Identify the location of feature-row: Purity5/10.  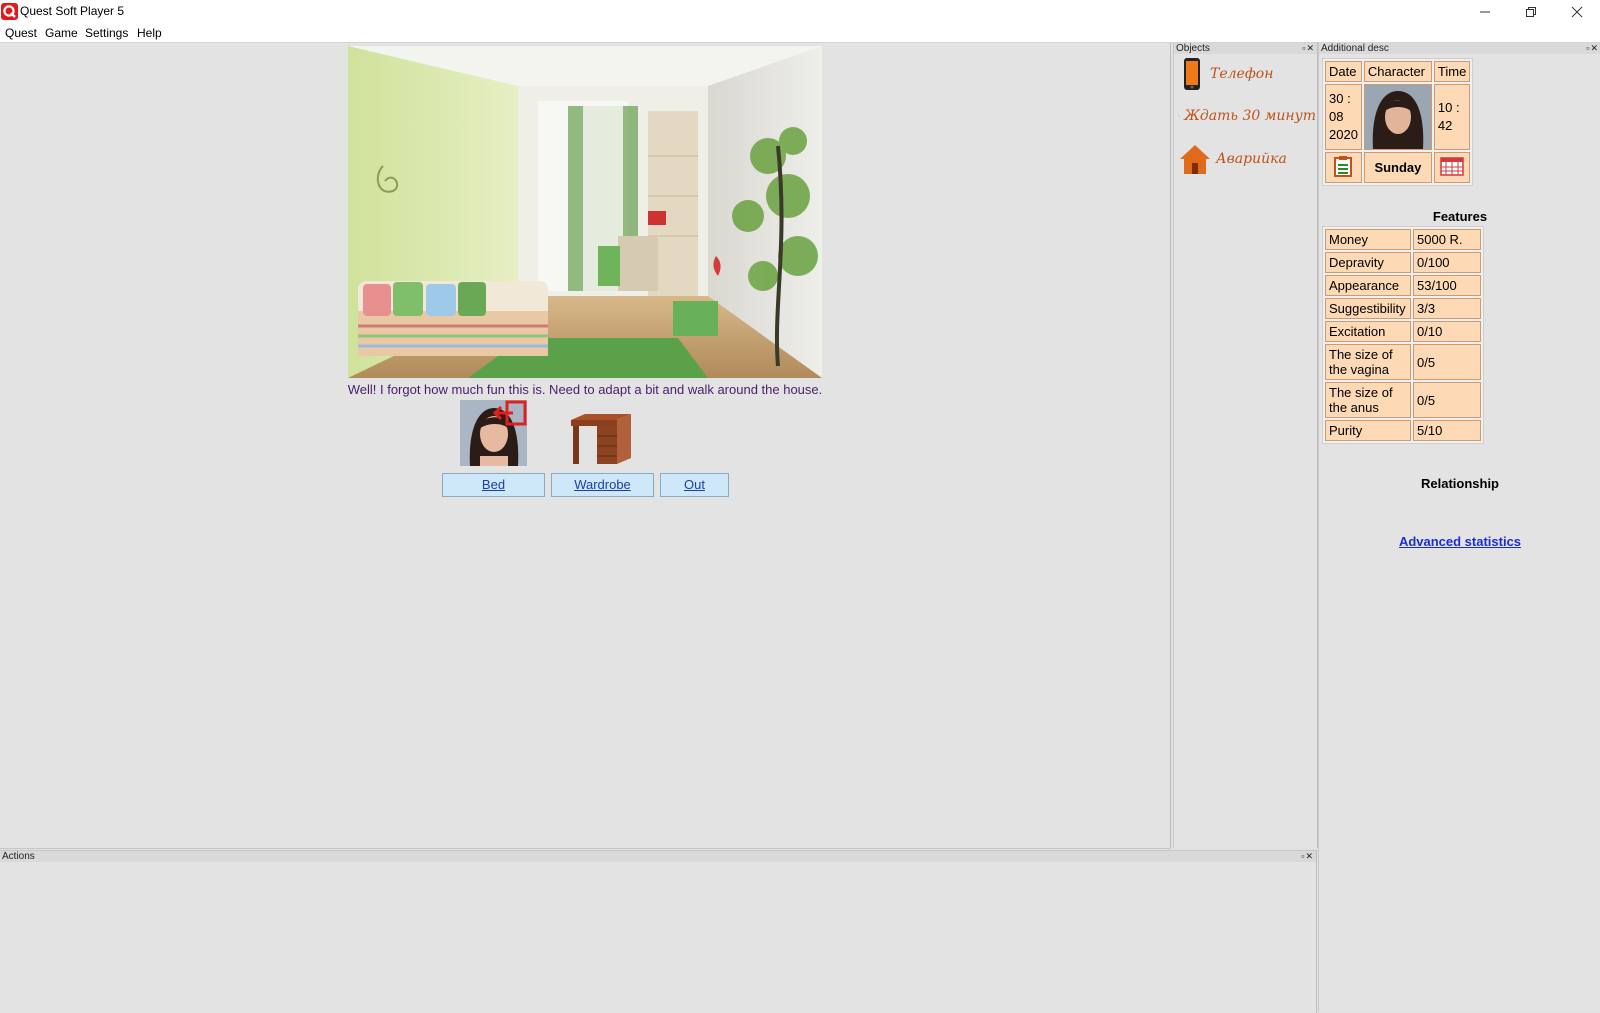
(1403, 430).